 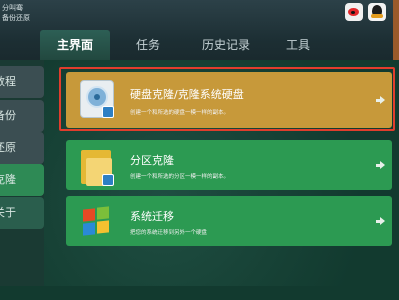 I want to click on sidebar-item-label: 还原, so click(x=8, y=147).